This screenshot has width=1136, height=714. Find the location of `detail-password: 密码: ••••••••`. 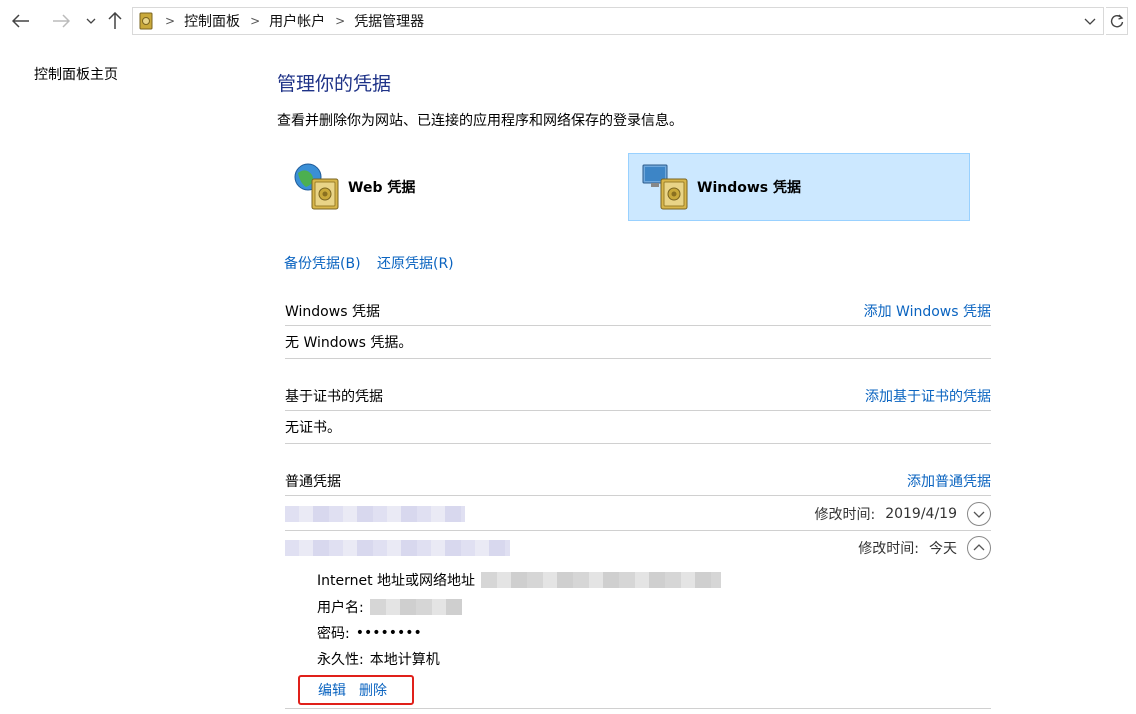

detail-password: 密码: •••••••• is located at coordinates (369, 633).